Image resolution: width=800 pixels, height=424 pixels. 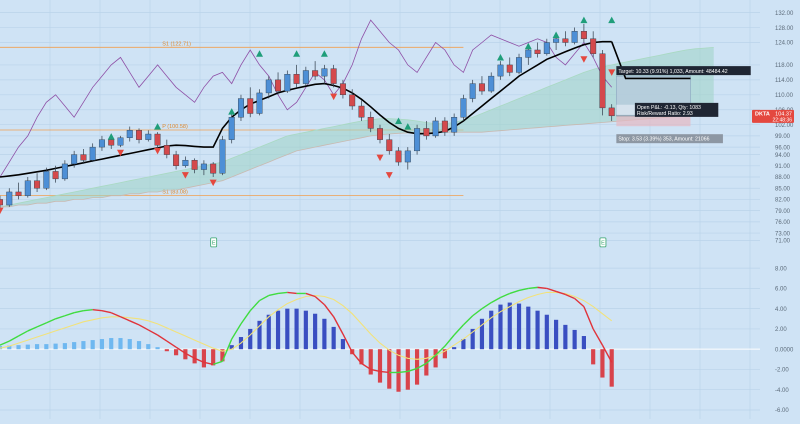 I want to click on price-tick-label: 128.00, so click(x=784, y=29).